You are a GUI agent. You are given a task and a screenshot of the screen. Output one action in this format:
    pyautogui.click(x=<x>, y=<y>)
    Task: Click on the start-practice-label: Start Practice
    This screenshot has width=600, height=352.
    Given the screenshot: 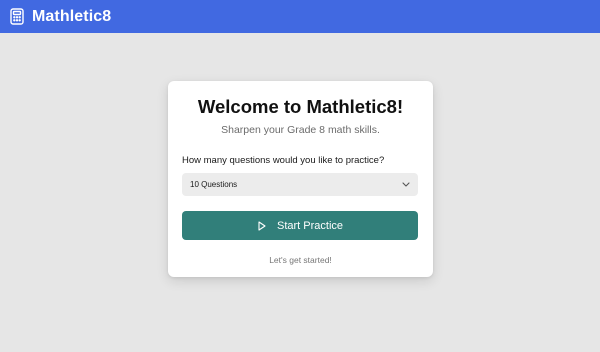 What is the action you would take?
    pyautogui.click(x=310, y=225)
    